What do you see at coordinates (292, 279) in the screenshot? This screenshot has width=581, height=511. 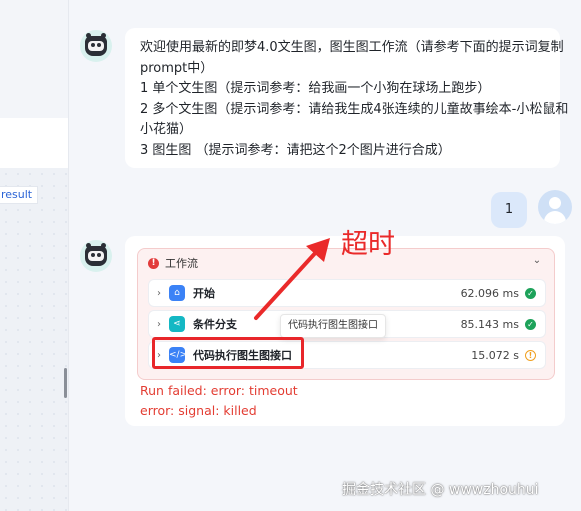 I see `annotation-arrow` at bounding box center [292, 279].